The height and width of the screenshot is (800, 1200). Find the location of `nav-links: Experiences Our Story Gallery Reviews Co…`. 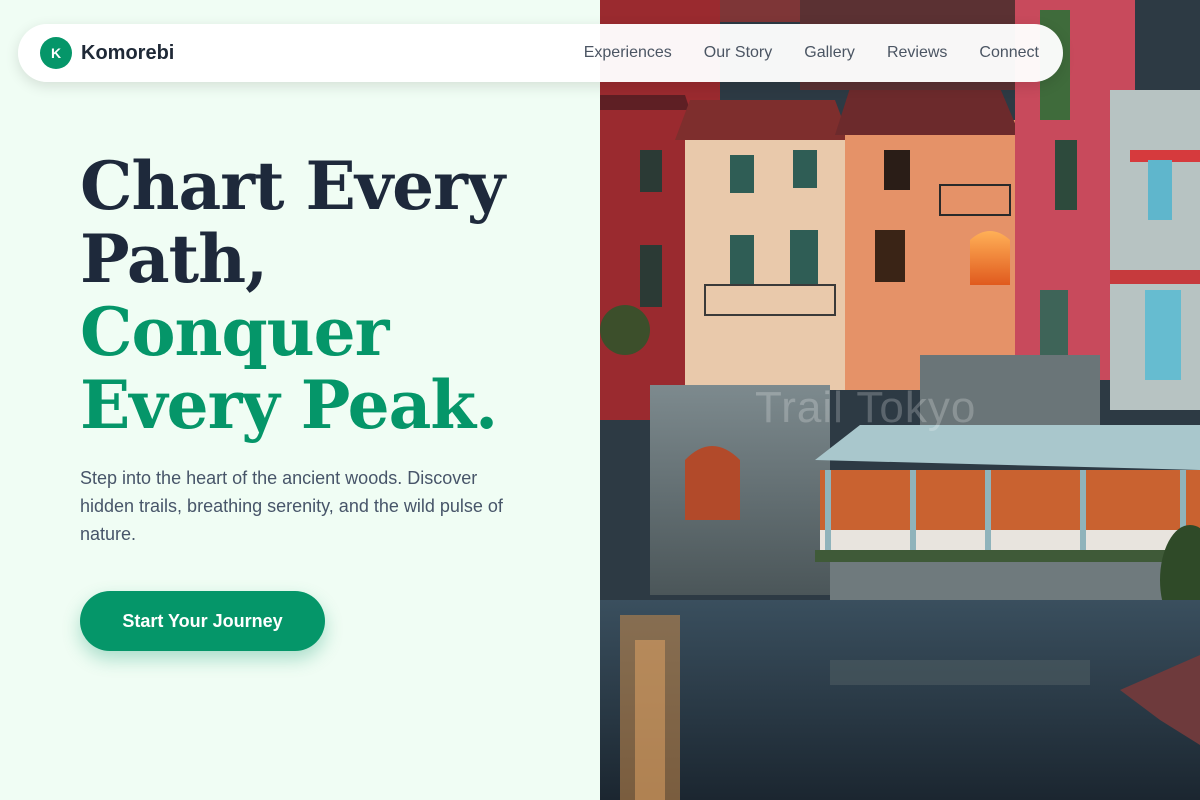

nav-links: Experiences Our Story Gallery Reviews Co… is located at coordinates (811, 53).